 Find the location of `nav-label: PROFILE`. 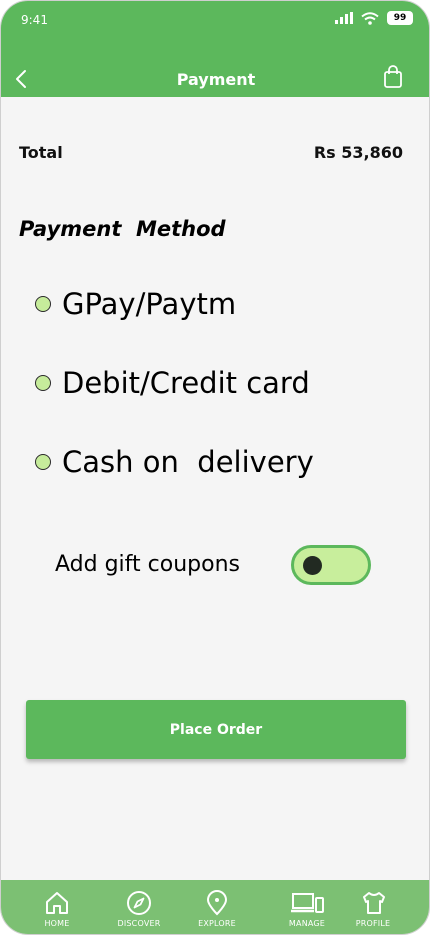

nav-label: PROFILE is located at coordinates (373, 923).